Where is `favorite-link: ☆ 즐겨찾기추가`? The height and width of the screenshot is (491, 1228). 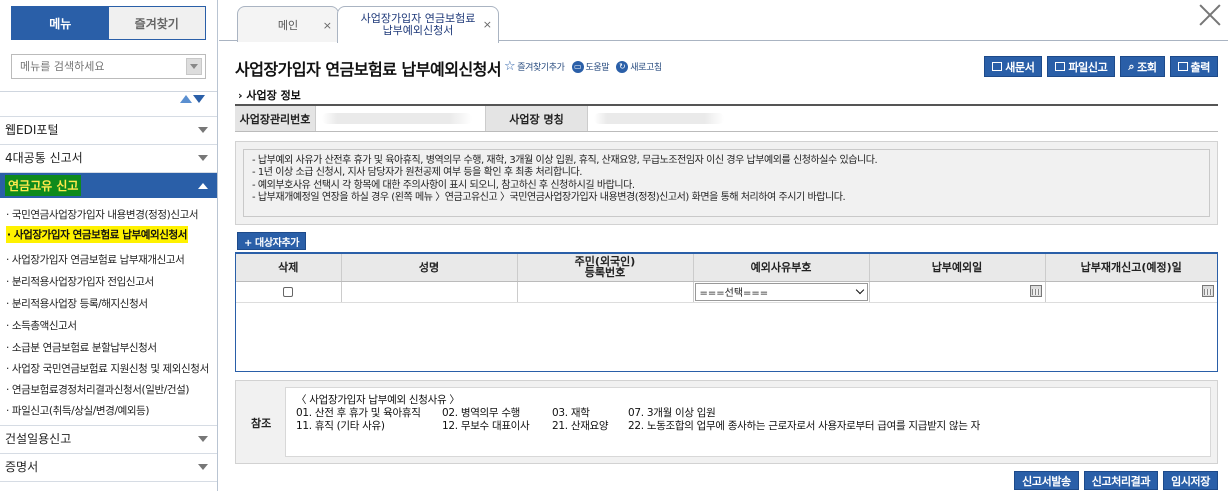 favorite-link: ☆ 즐겨찾기추가 is located at coordinates (534, 66).